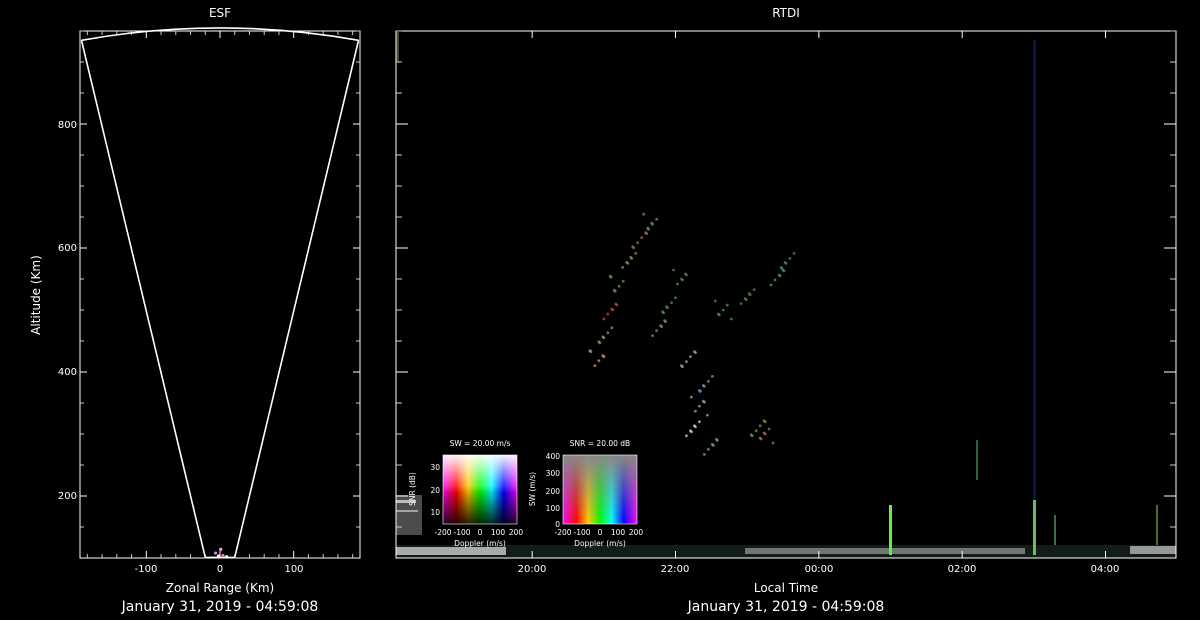 The height and width of the screenshot is (620, 1200). What do you see at coordinates (786, 13) in the screenshot?
I see `rtdi-title: RTDI` at bounding box center [786, 13].